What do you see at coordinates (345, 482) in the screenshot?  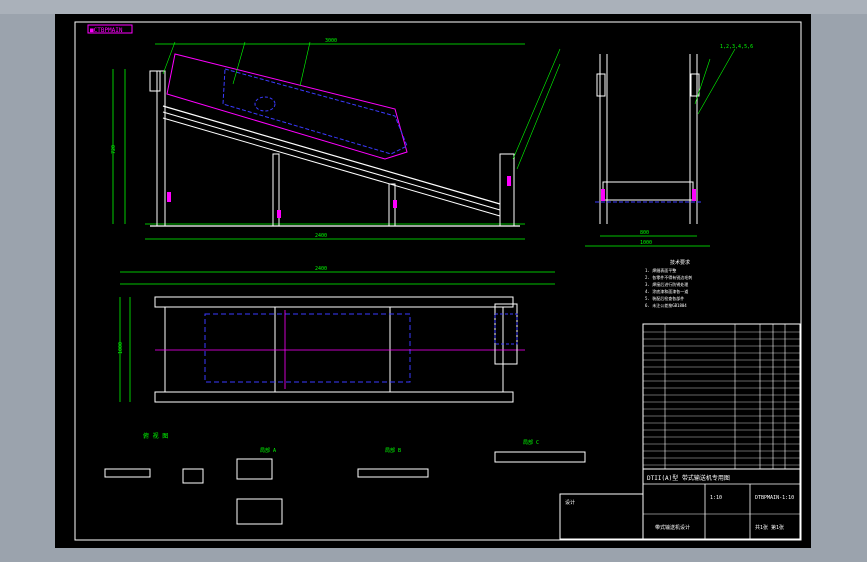 I see `detail-sections: 局部 A 局部 B 局部 C` at bounding box center [345, 482].